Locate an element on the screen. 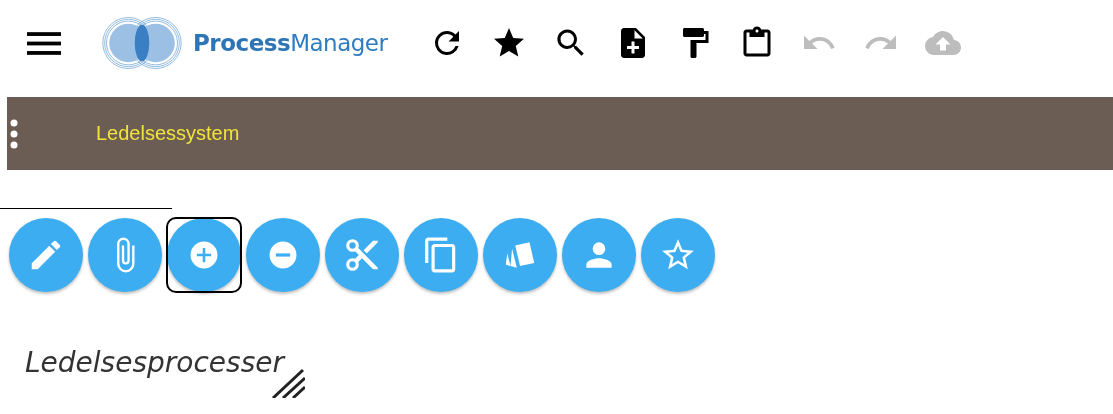 This screenshot has width=1113, height=414. app-name: ProcessManager is located at coordinates (290, 43).